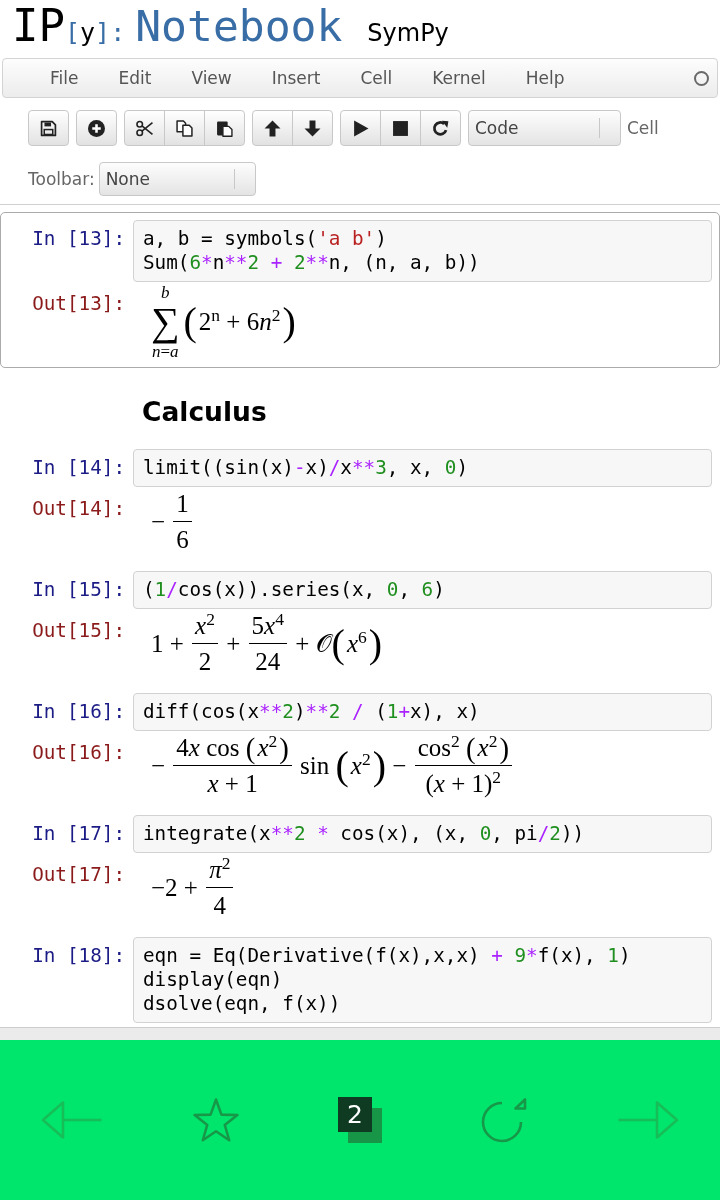 The height and width of the screenshot is (1200, 720). I want to click on restart-button, so click(440, 128).